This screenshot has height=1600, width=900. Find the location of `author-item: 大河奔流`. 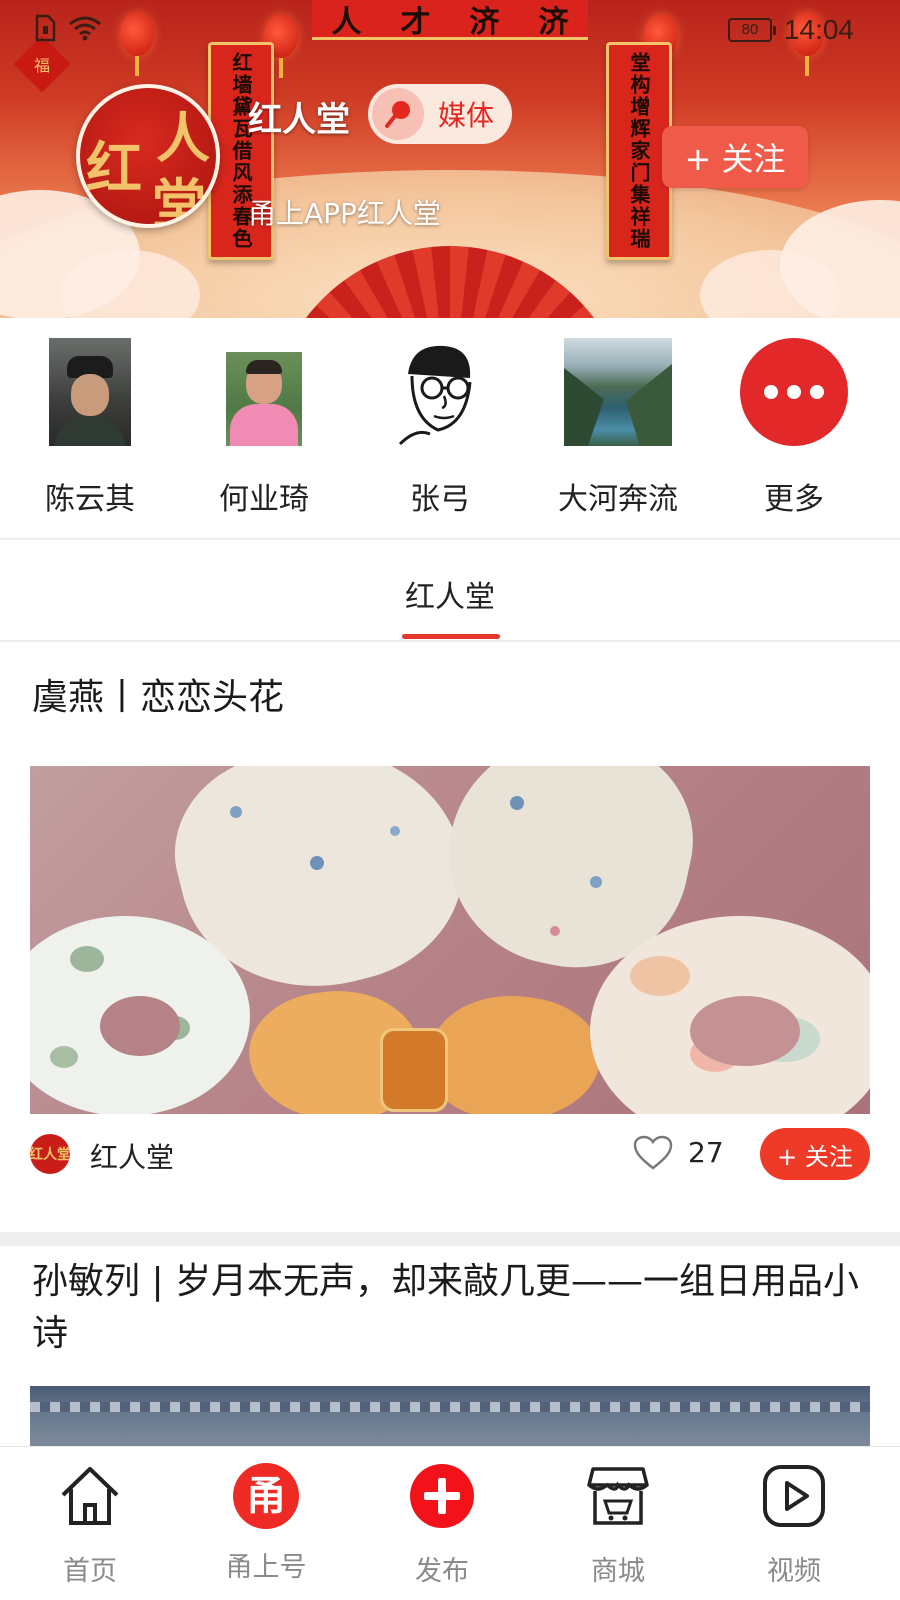

author-item: 大河奔流 is located at coordinates (618, 428).